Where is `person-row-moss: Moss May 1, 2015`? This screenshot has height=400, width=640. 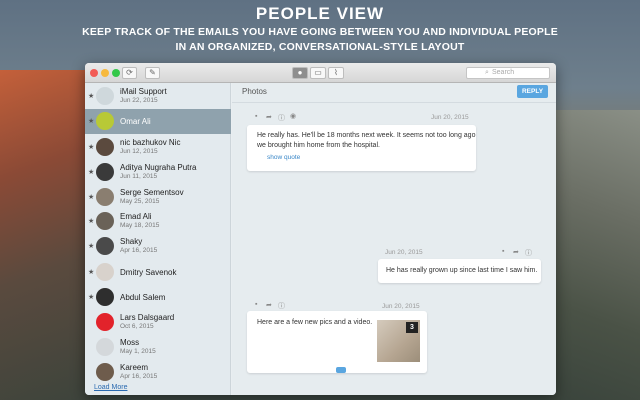
person-row-moss: Moss May 1, 2015 is located at coordinates (158, 347).